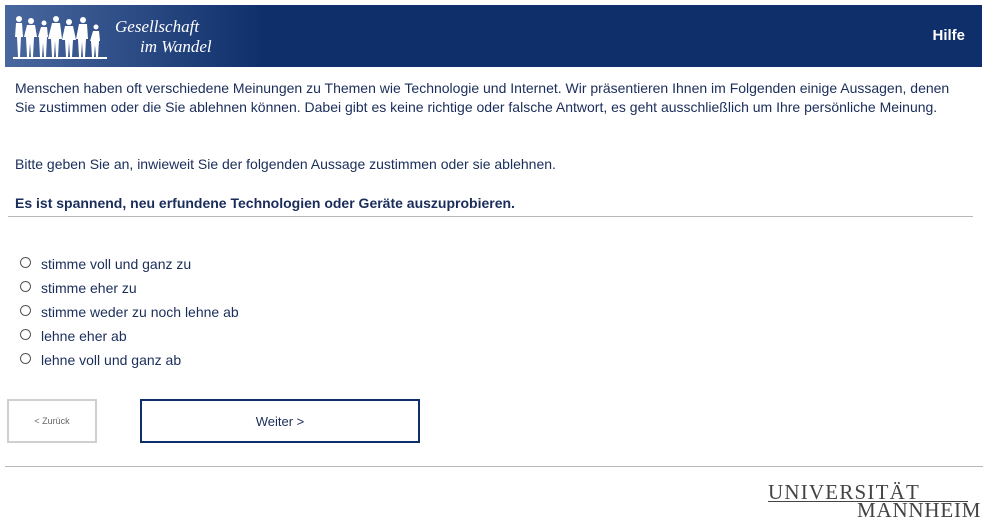 The height and width of the screenshot is (531, 988). I want to click on option-1: stimme voll und ganz zu, so click(129, 264).